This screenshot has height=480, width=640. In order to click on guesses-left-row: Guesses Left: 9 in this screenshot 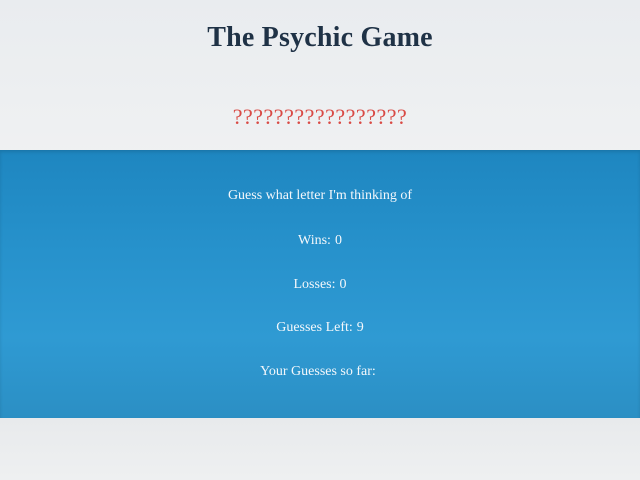, I will do `click(320, 328)`.